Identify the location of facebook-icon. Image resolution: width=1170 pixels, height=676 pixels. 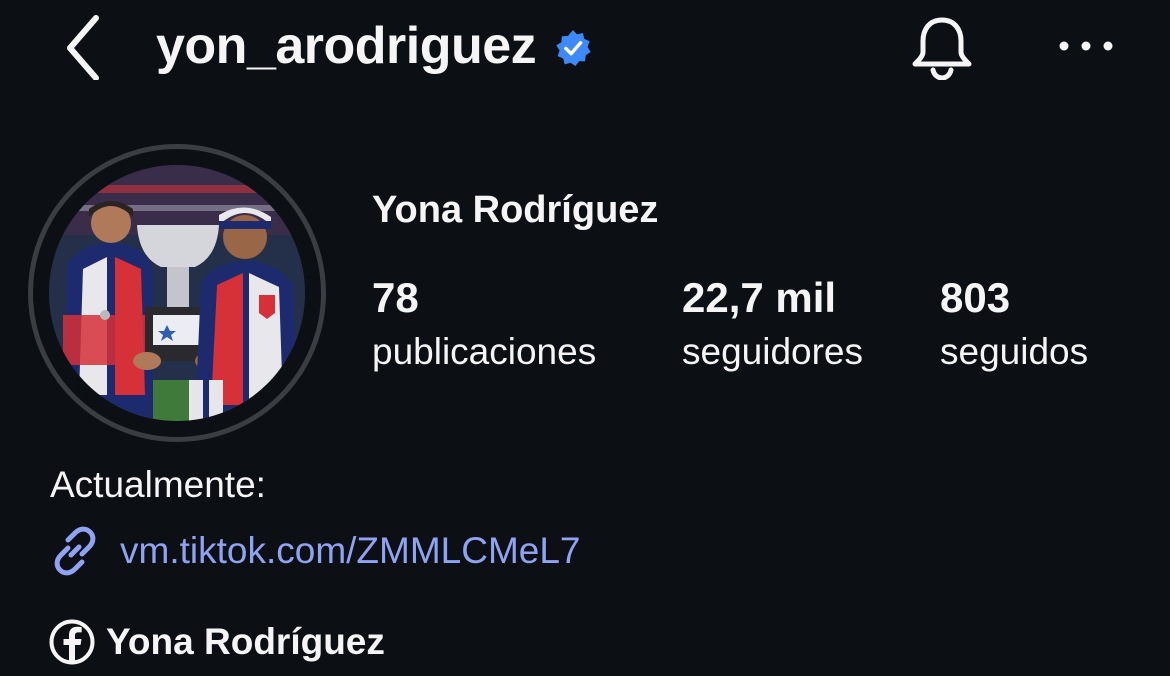
(72, 642).